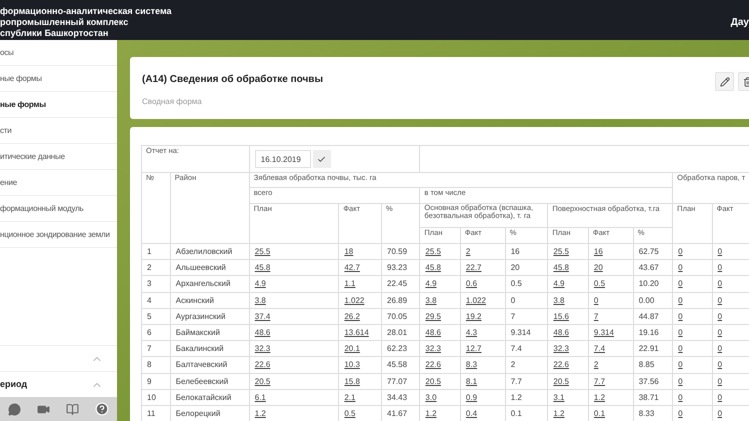  Describe the element at coordinates (202, 381) in the screenshot. I see `district-name: Белебеевский` at that location.